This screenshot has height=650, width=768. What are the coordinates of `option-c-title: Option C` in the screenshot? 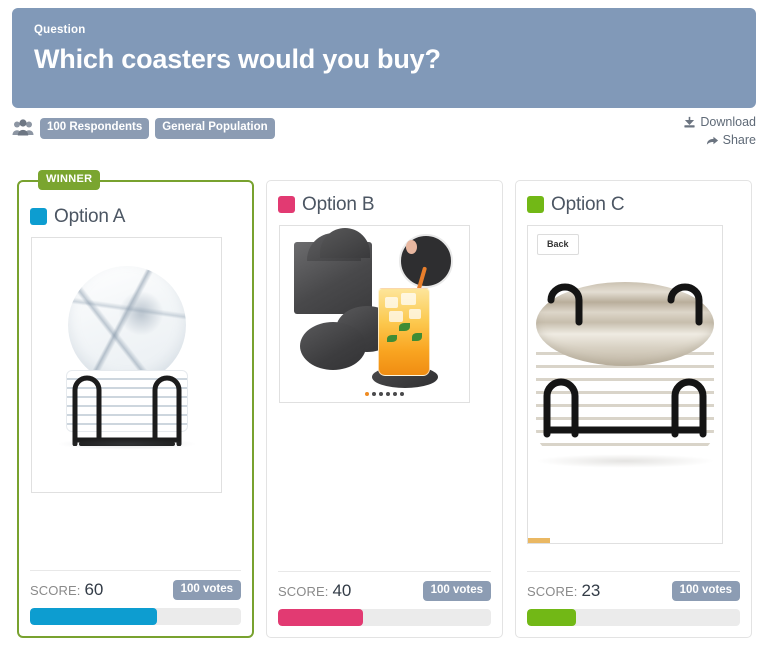 It's located at (588, 204).